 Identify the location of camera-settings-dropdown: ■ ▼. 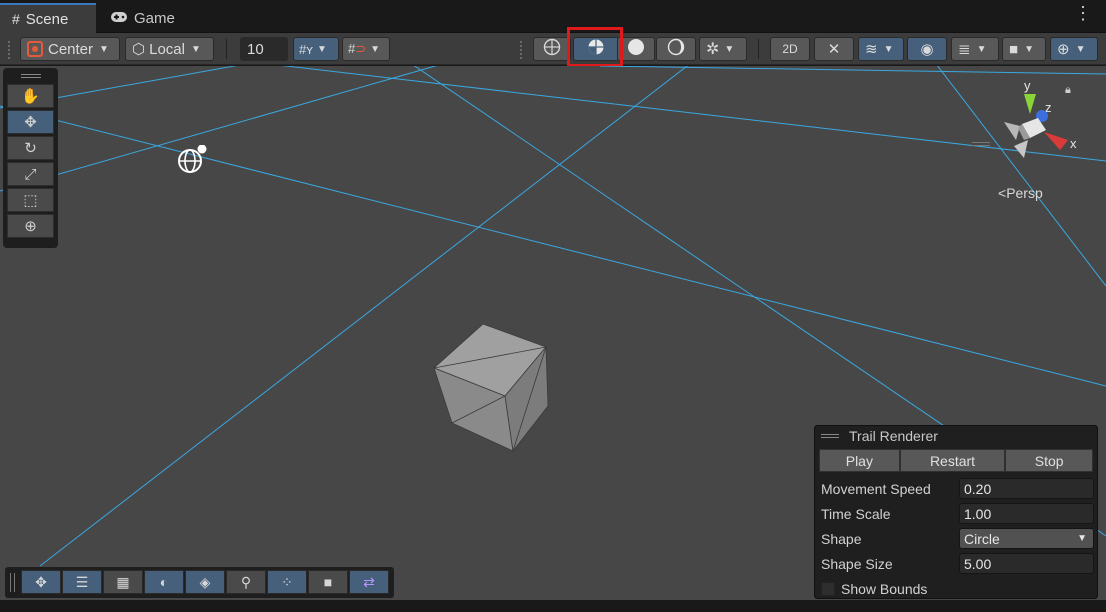
(1024, 49).